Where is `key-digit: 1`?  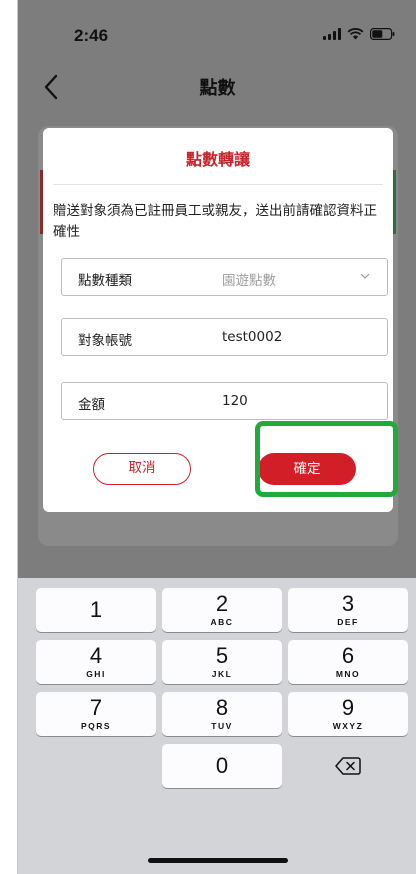 key-digit: 1 is located at coordinates (96, 609).